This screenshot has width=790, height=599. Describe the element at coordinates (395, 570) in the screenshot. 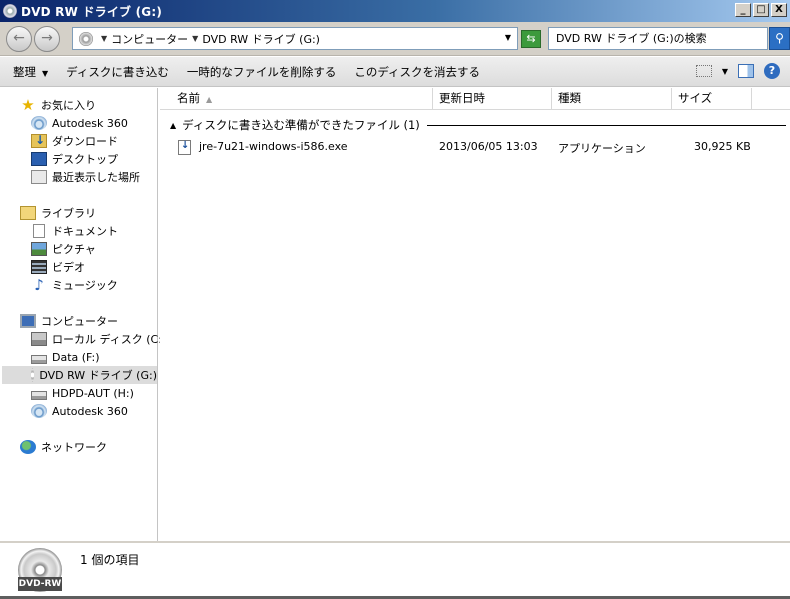

I see `details-pane: DVD-RW 1 個の項目` at that location.